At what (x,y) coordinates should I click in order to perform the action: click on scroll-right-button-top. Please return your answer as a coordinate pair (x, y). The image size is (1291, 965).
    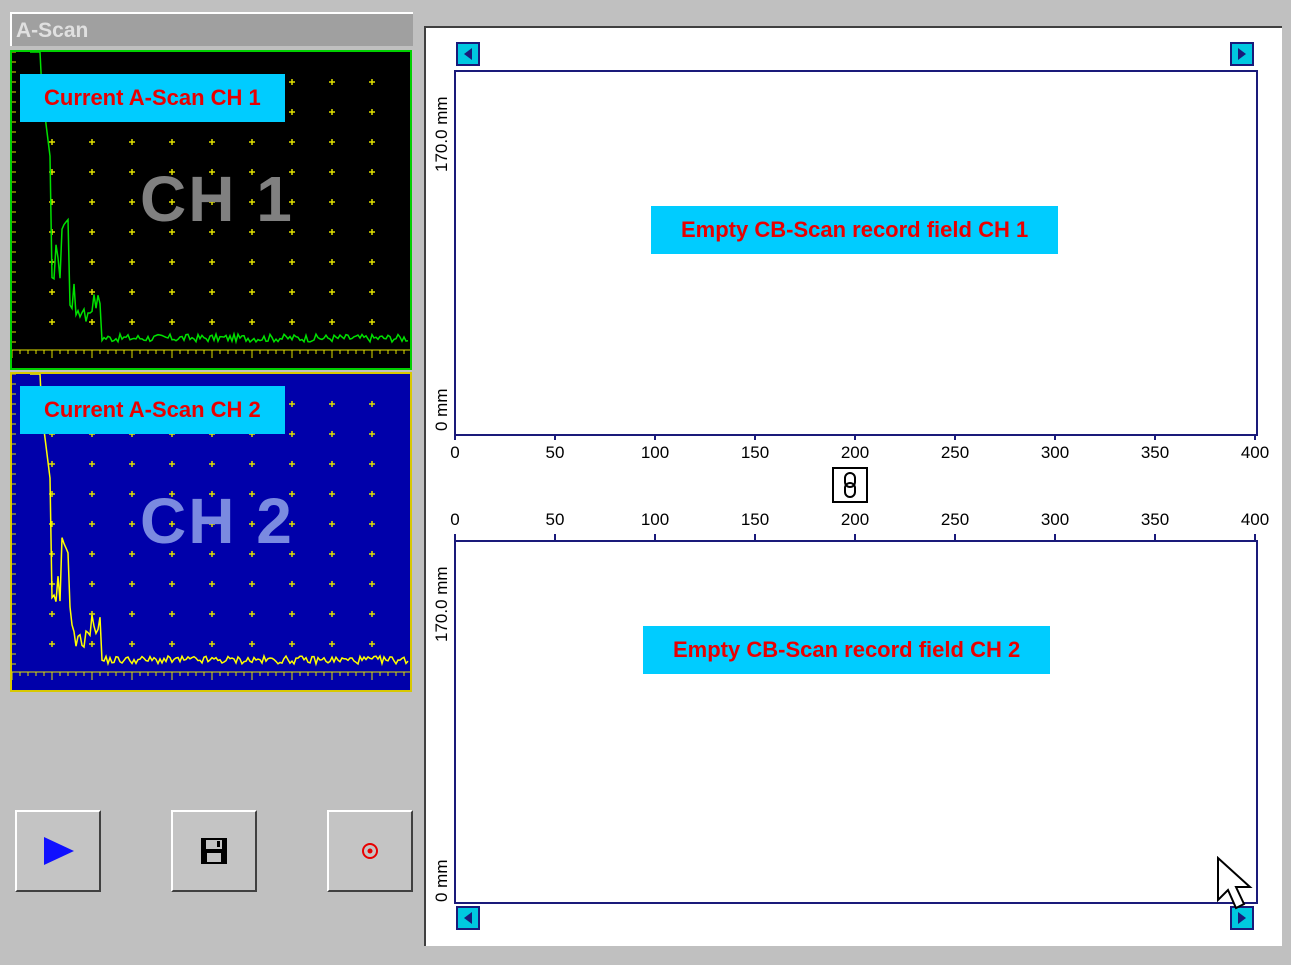
    Looking at the image, I should click on (1242, 54).